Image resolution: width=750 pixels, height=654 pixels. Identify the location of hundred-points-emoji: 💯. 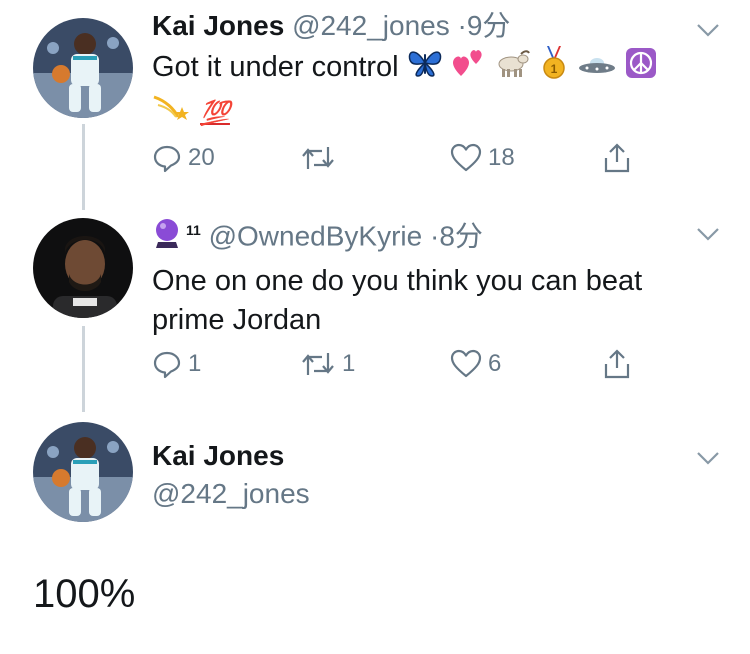
(215, 113).